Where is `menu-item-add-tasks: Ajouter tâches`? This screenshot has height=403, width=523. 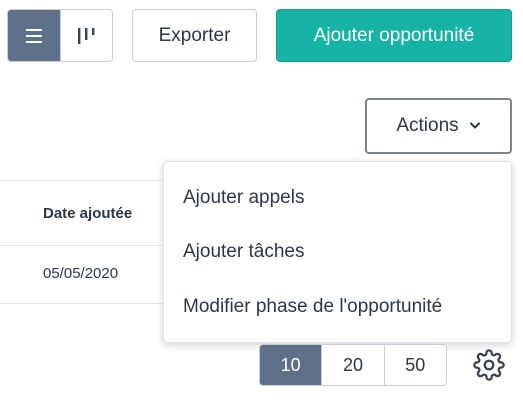
menu-item-add-tasks: Ajouter tâches is located at coordinates (243, 252).